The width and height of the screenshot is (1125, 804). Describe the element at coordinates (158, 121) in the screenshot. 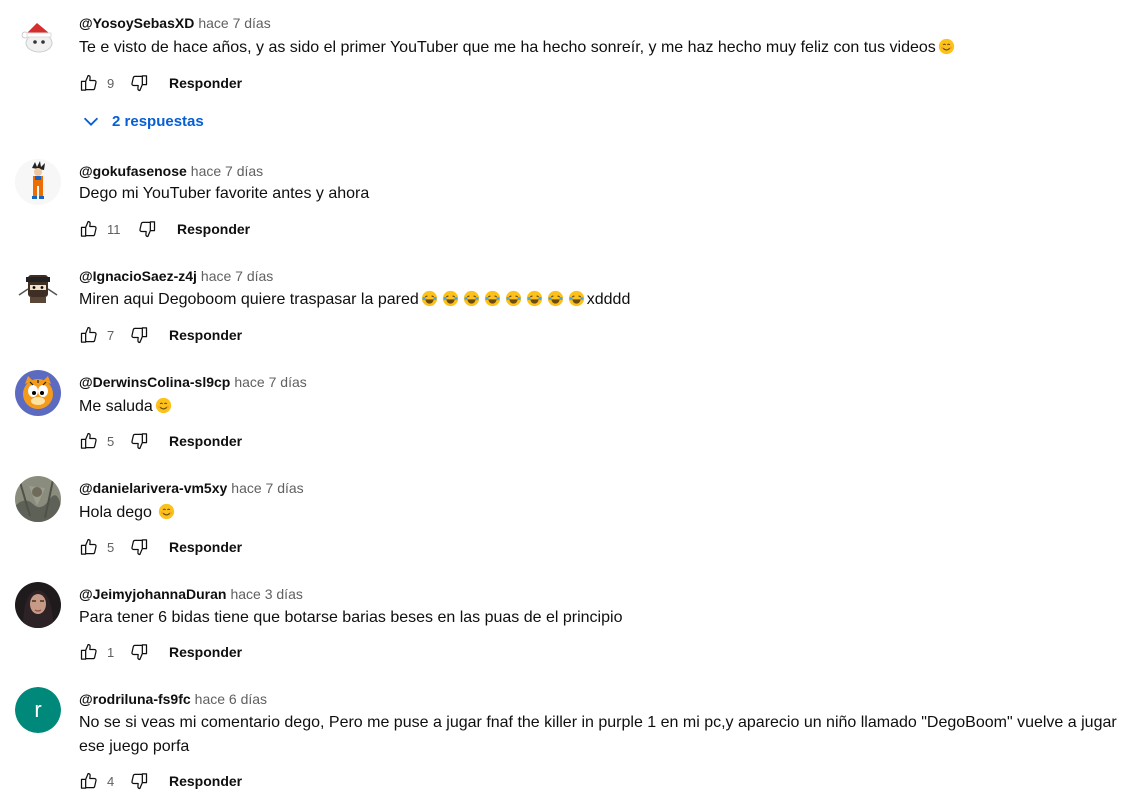

I see `replies-count-label: 2 respuestas` at that location.